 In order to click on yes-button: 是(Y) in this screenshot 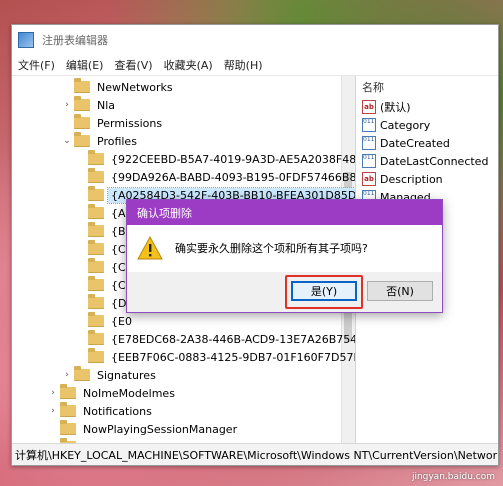, I will do `click(324, 291)`.